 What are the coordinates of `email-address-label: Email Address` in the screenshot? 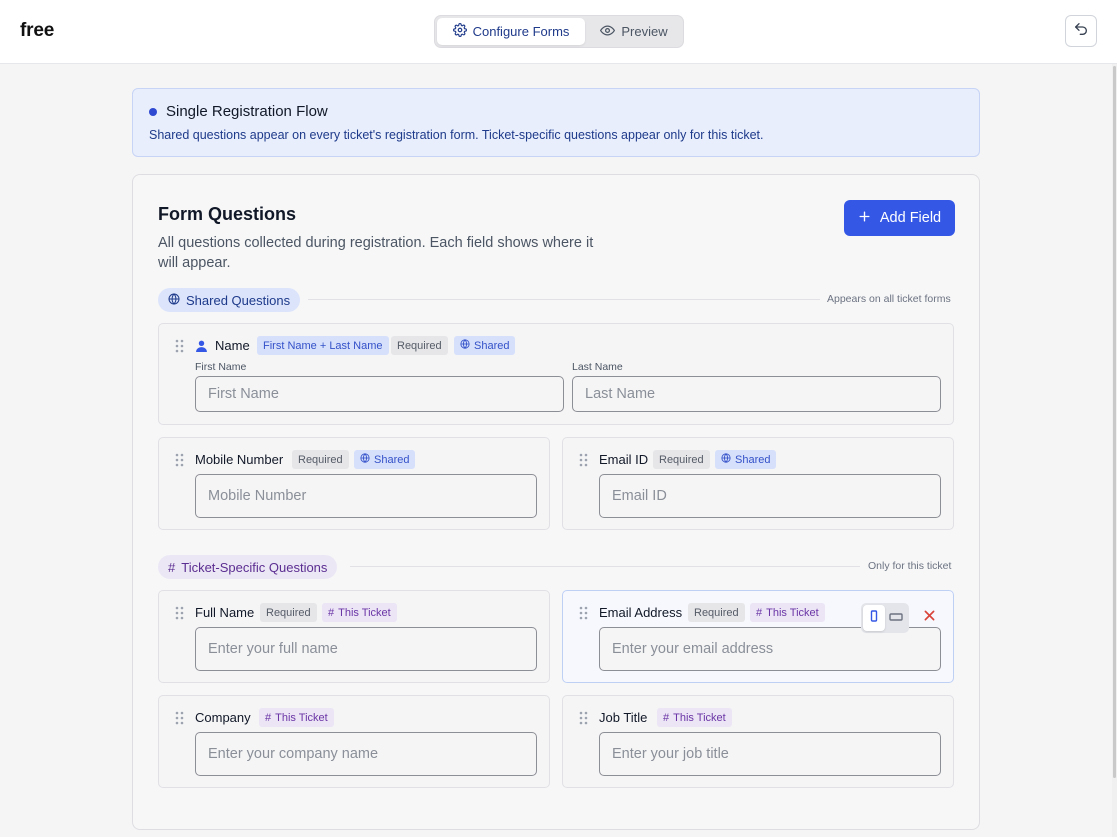 It's located at (641, 612).